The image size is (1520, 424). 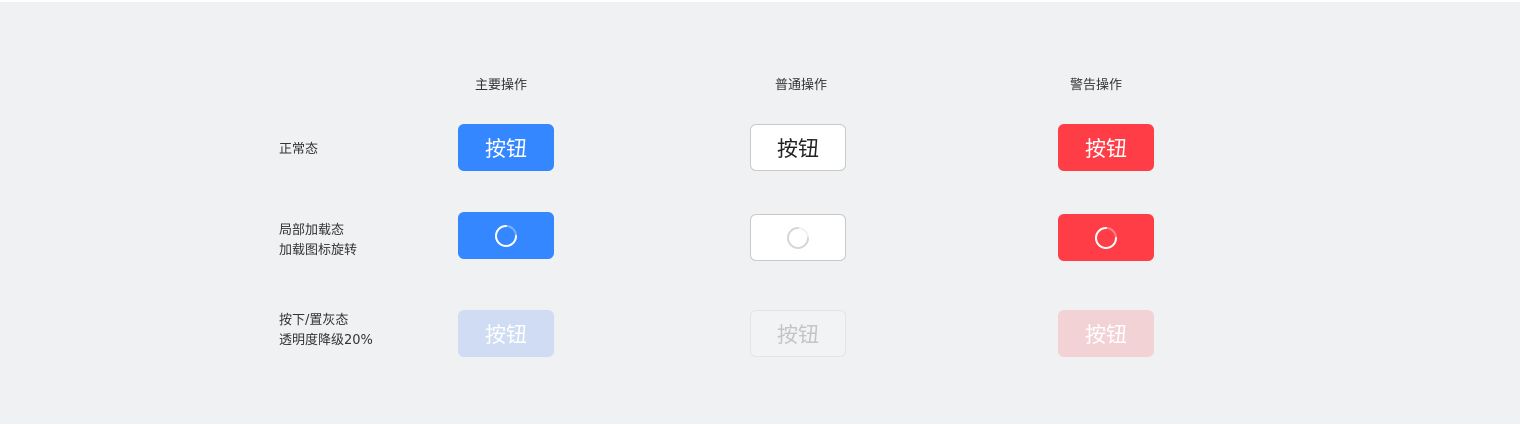 I want to click on row-label-normal-state: 正常态, so click(x=298, y=150).